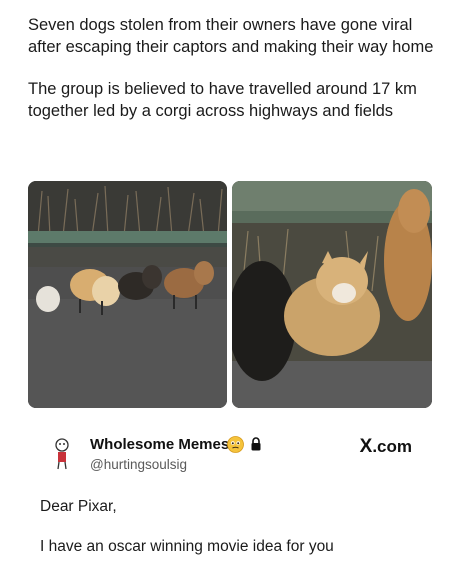 This screenshot has width=460, height=575. What do you see at coordinates (366, 446) in the screenshot?
I see `x-logo-icon: X` at bounding box center [366, 446].